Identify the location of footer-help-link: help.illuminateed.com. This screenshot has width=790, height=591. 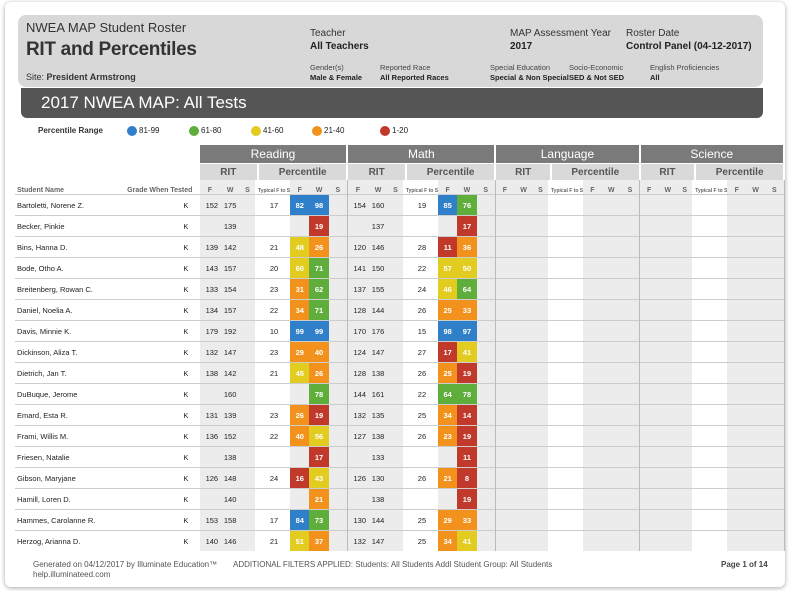
(125, 575).